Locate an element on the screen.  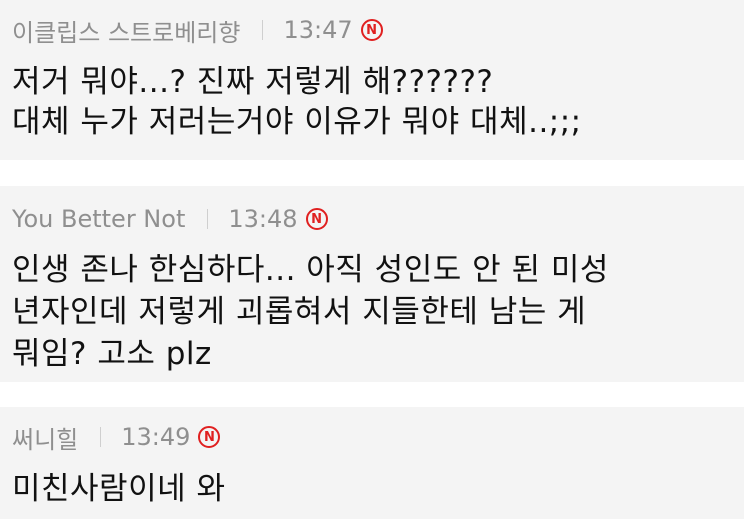
comment-meta: You Better Not 13:48 N is located at coordinates (378, 219).